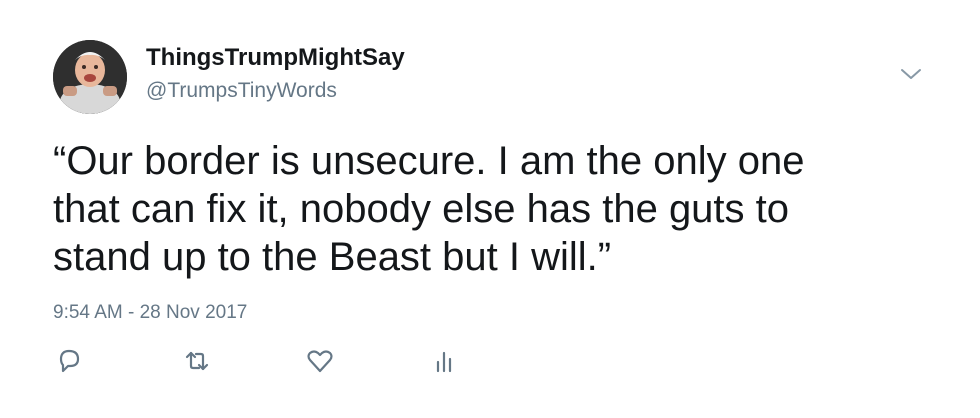  I want to click on display-name: ThingsTrumpMightSay, so click(275, 58).